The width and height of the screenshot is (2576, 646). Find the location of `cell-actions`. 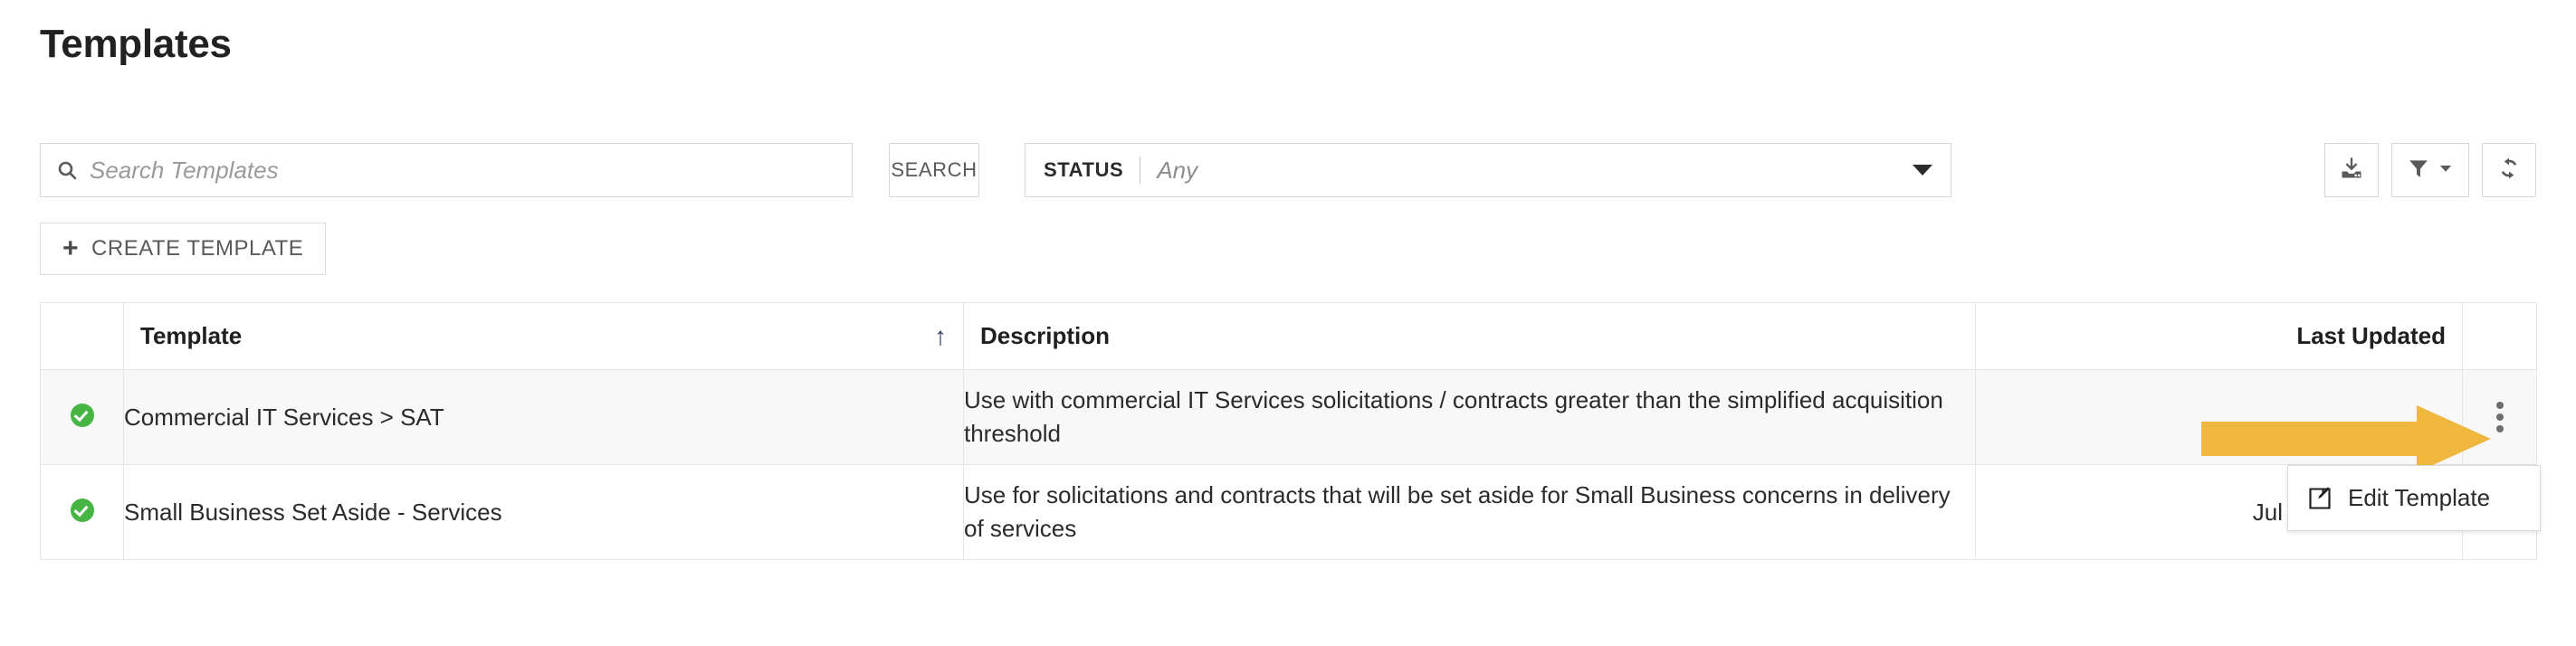

cell-actions is located at coordinates (2499, 417).